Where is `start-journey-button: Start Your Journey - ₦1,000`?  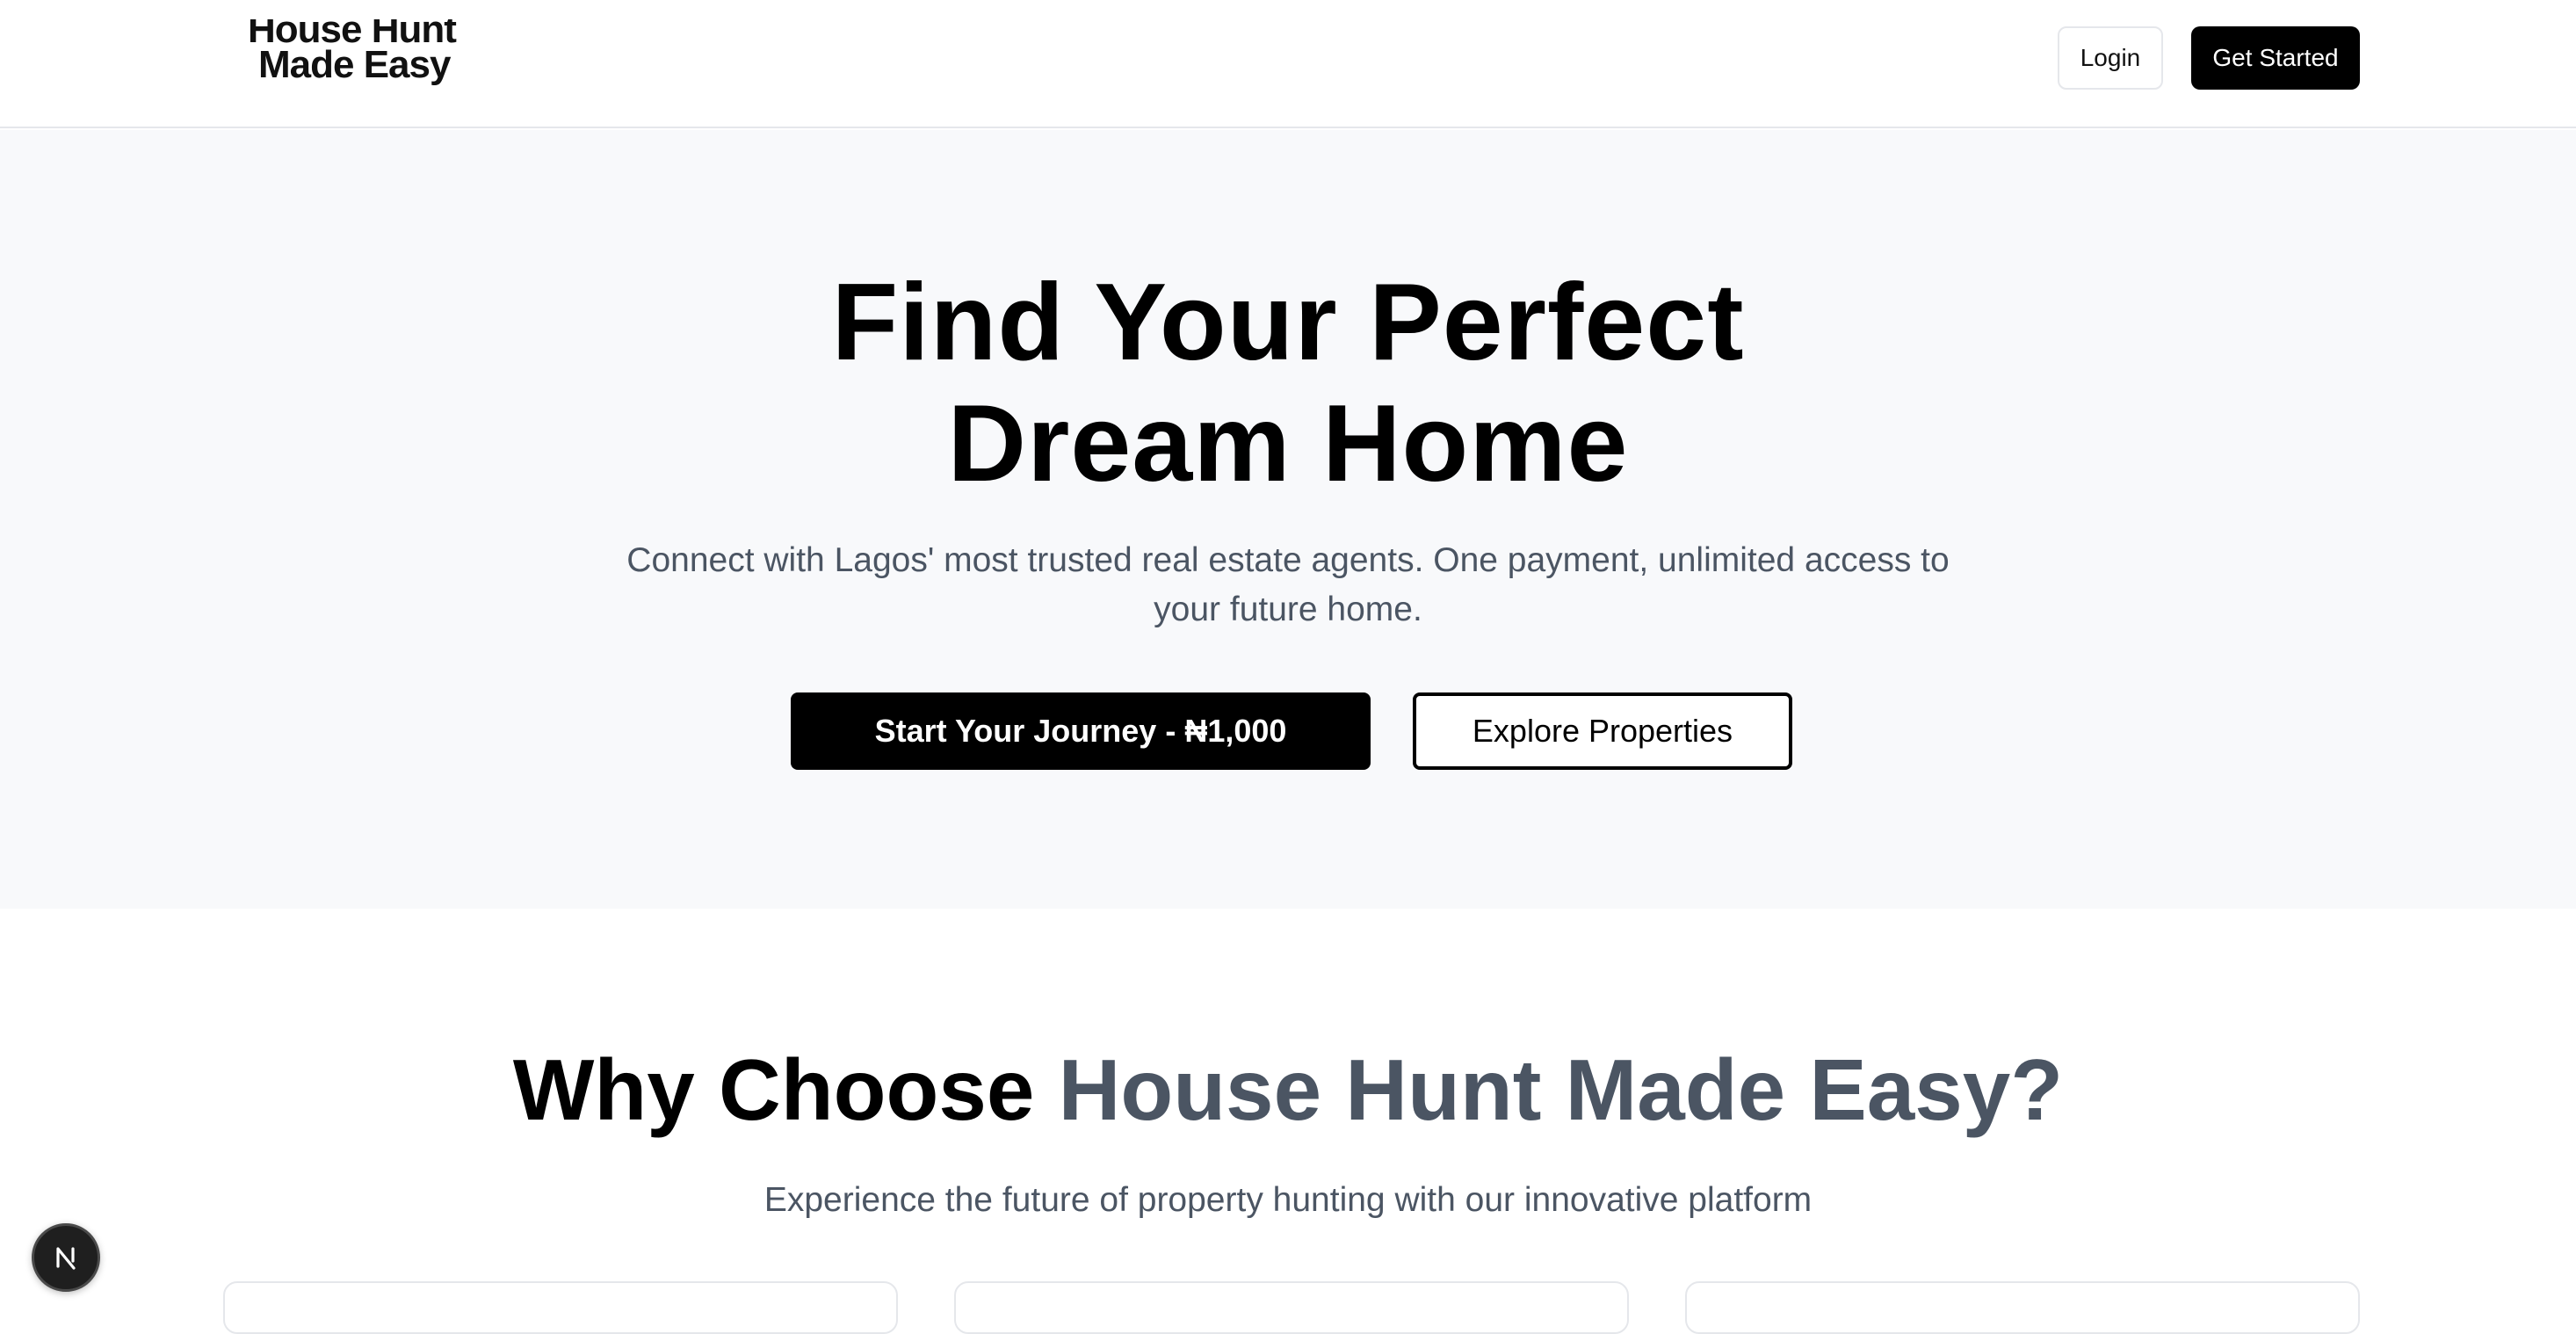
start-journey-button: Start Your Journey - ₦1,000 is located at coordinates (1081, 731).